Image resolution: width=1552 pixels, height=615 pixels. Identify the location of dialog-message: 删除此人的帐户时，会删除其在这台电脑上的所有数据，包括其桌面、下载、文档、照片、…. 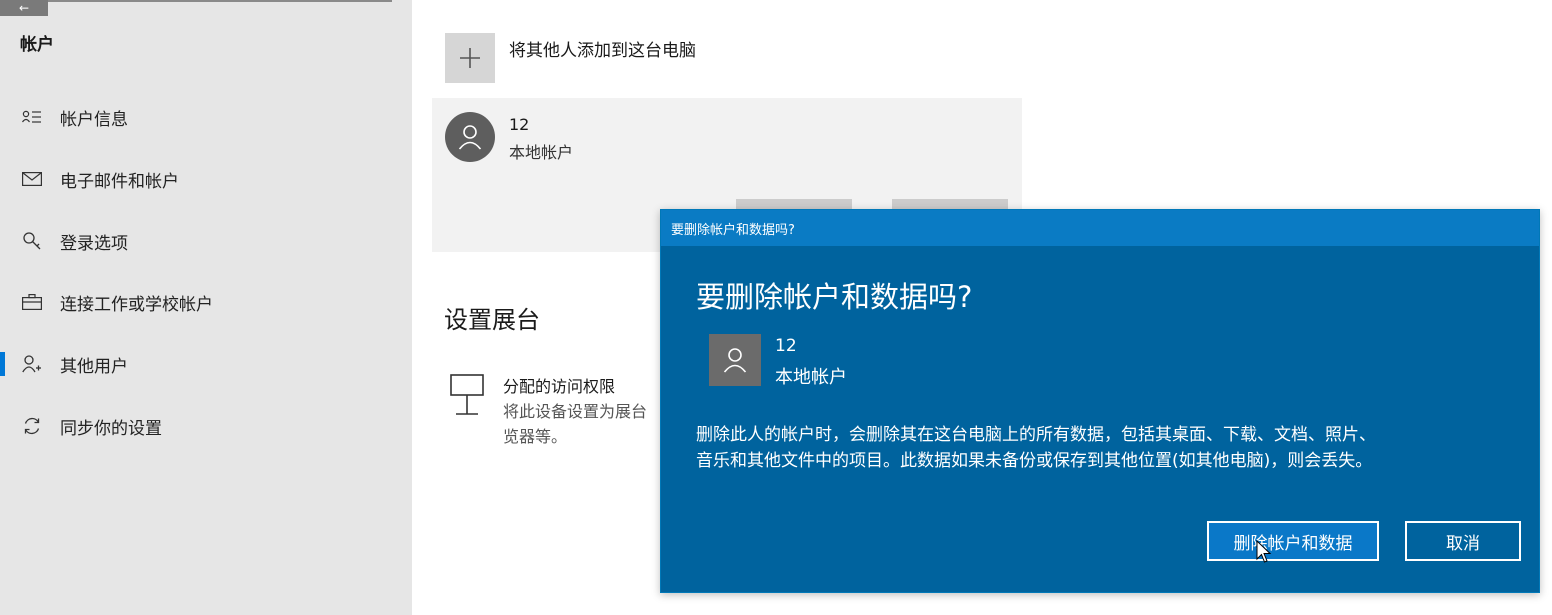
(1106, 448).